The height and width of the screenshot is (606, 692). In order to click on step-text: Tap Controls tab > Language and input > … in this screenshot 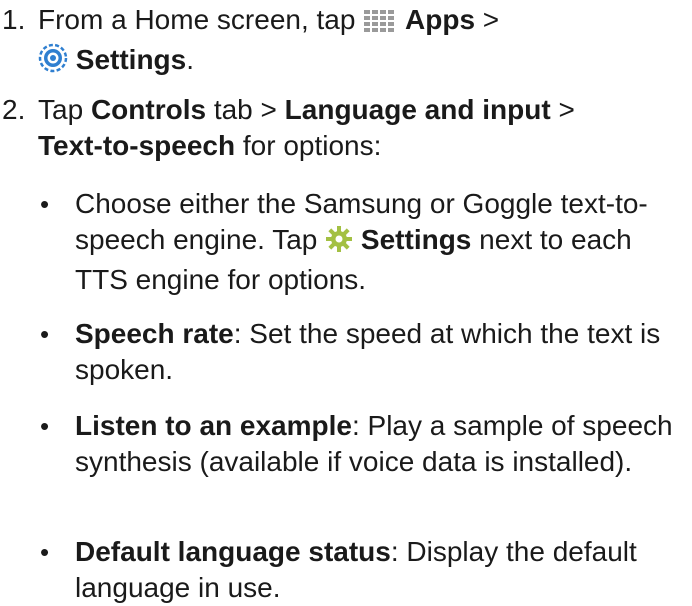, I will do `click(306, 127)`.